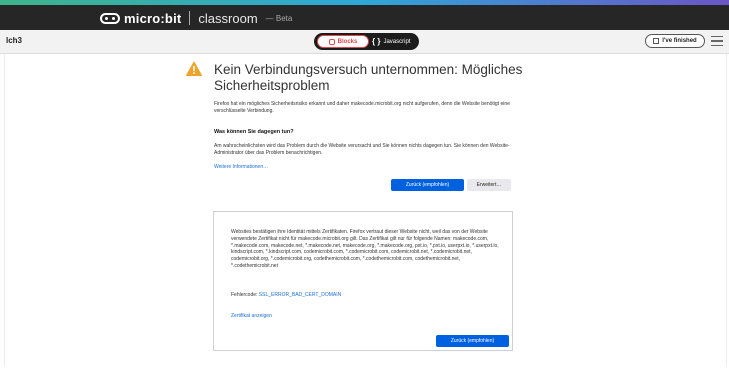 The height and width of the screenshot is (371, 729). I want to click on finished-label: I've finished, so click(679, 41).